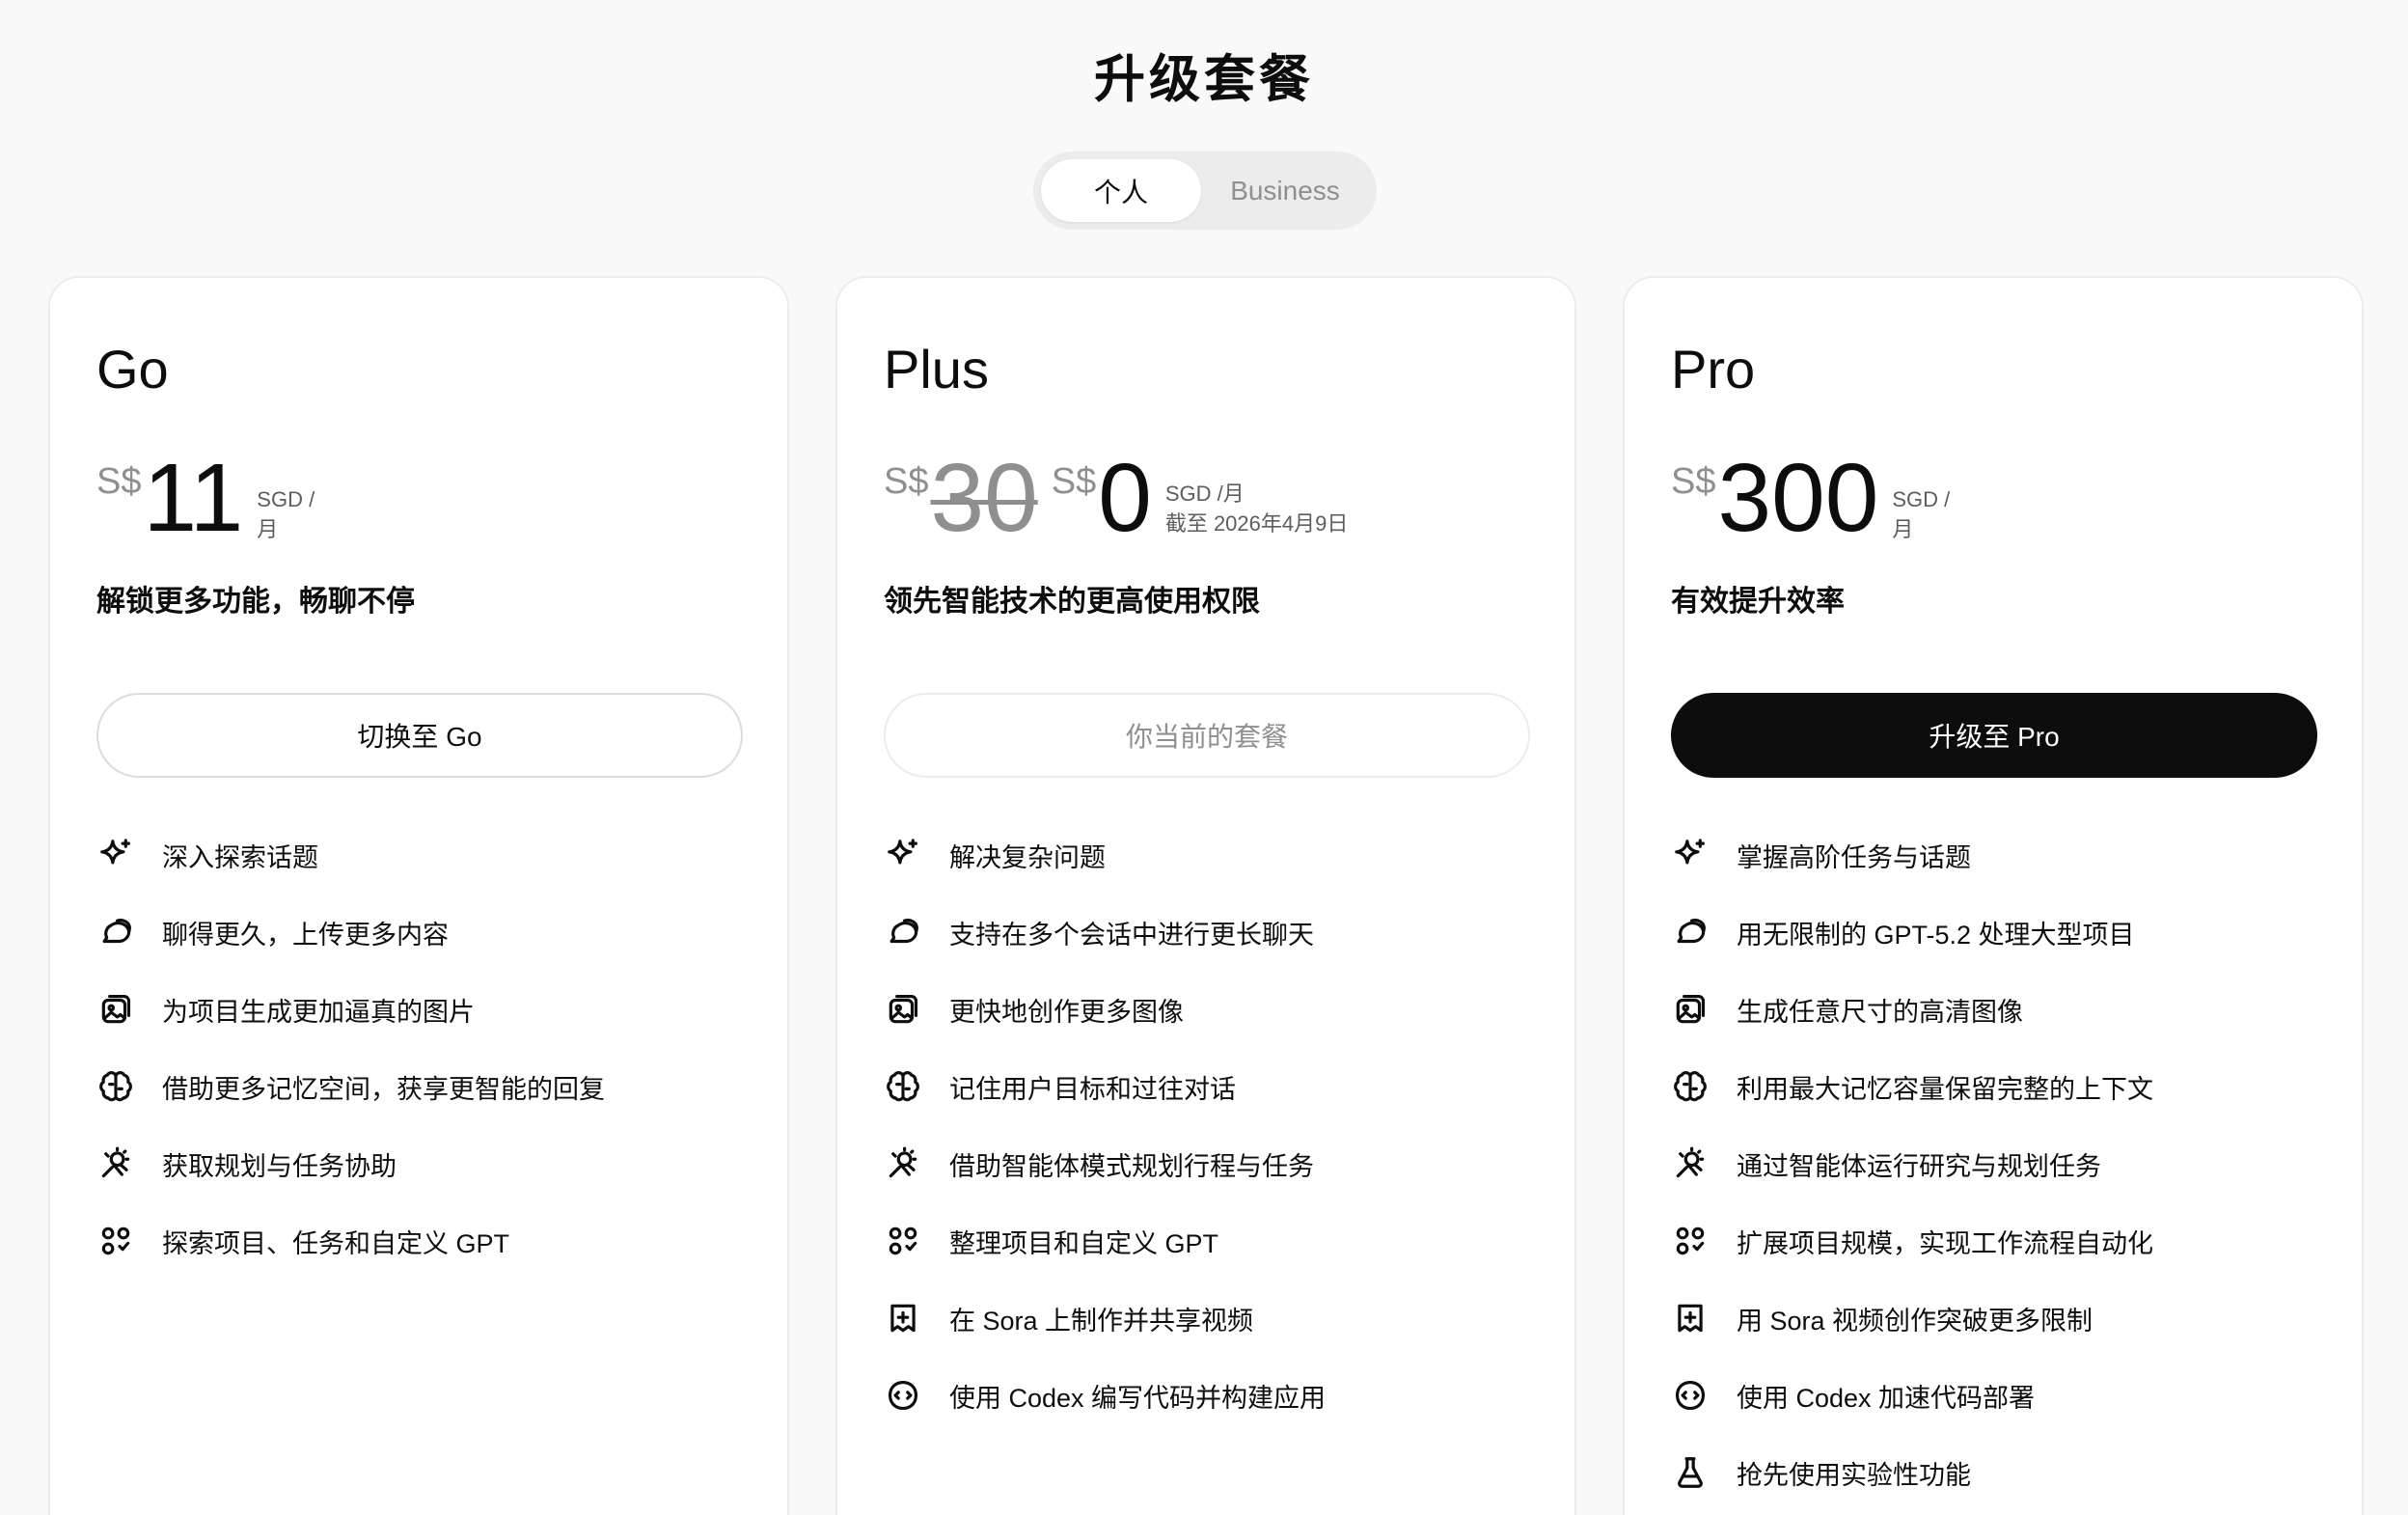 The height and width of the screenshot is (1515, 2408). I want to click on feature-item: 解决复杂问题, so click(1105, 855).